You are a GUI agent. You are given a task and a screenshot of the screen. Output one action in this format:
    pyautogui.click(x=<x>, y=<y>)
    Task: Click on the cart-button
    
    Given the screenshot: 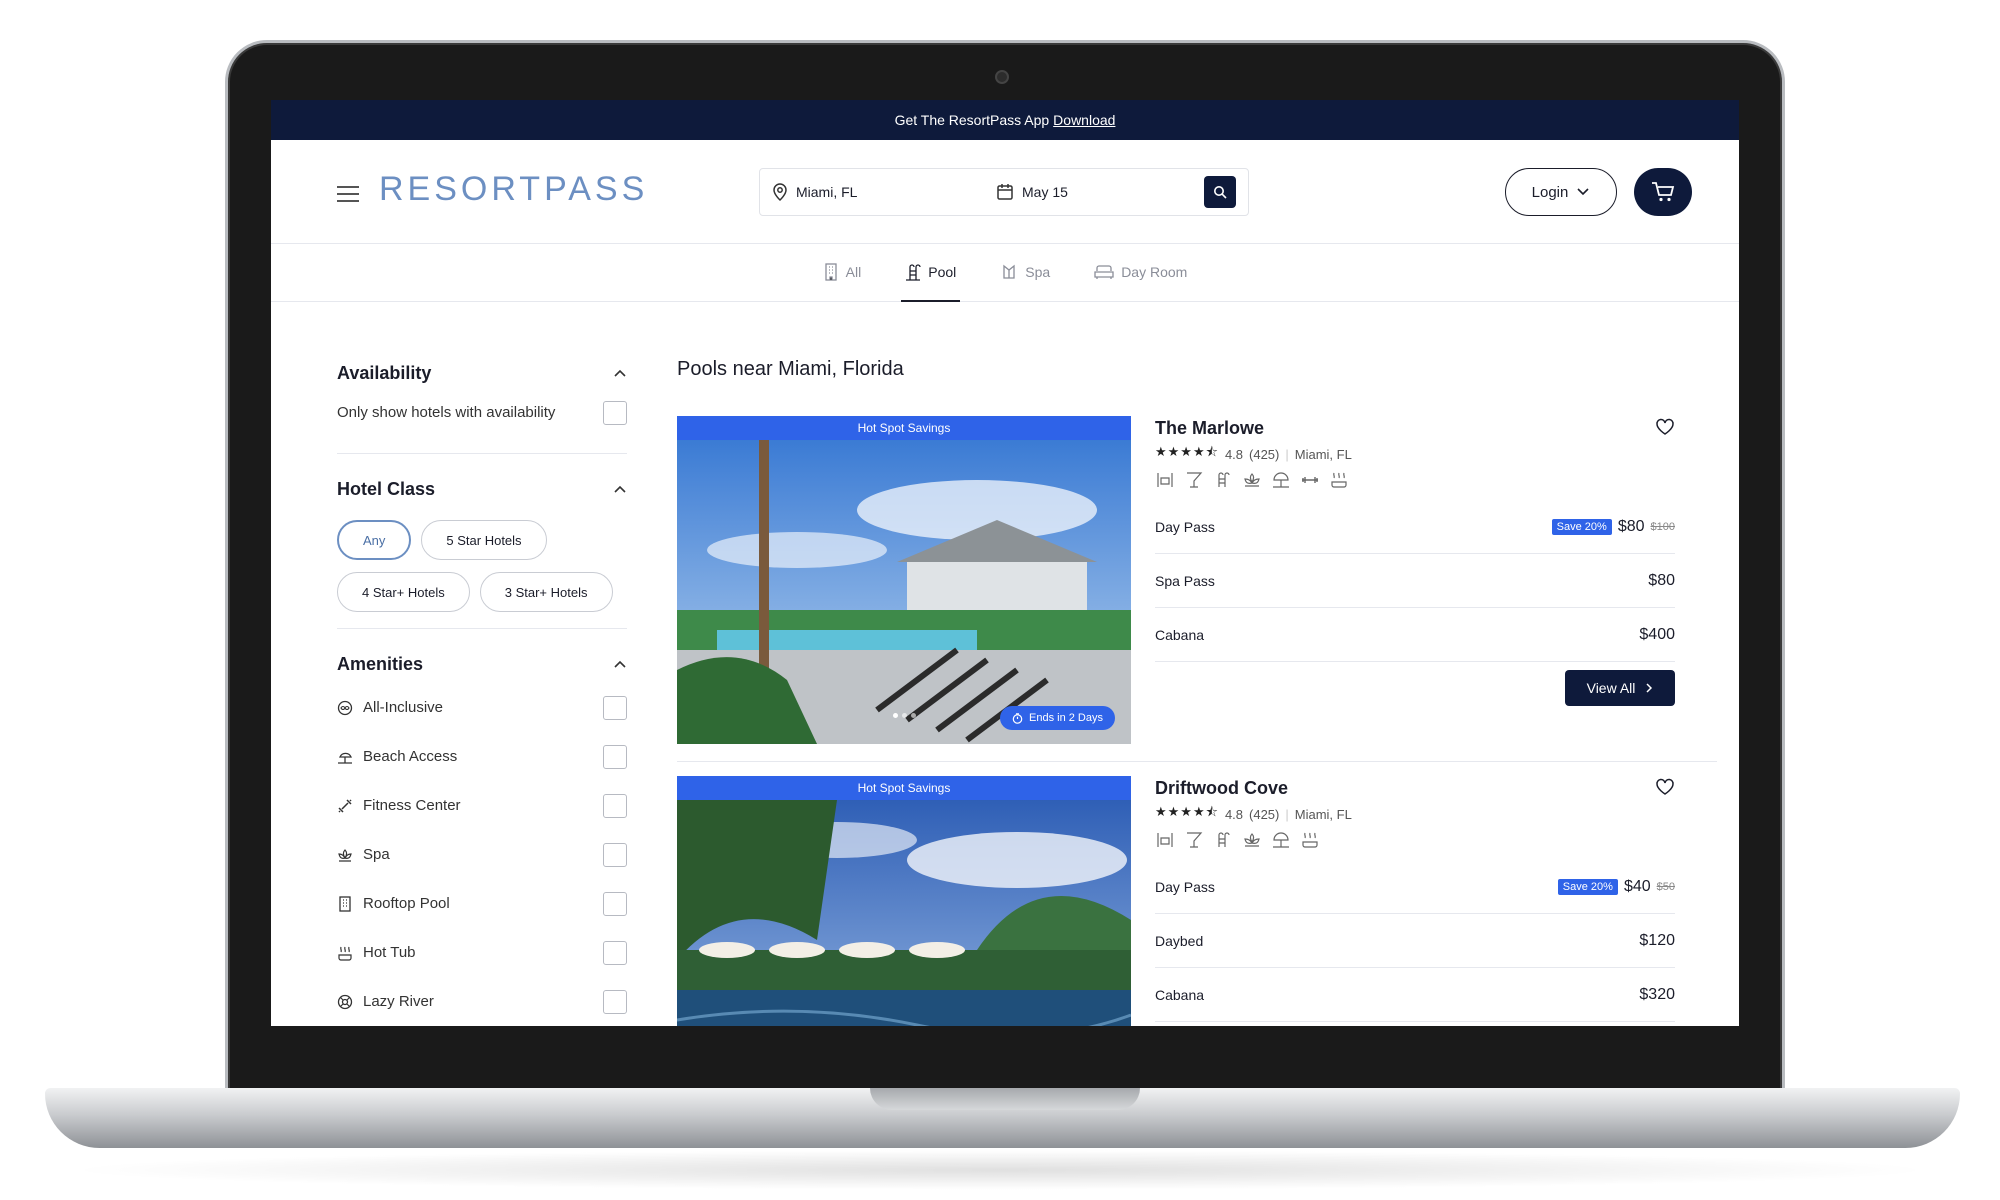 What is the action you would take?
    pyautogui.click(x=1663, y=192)
    